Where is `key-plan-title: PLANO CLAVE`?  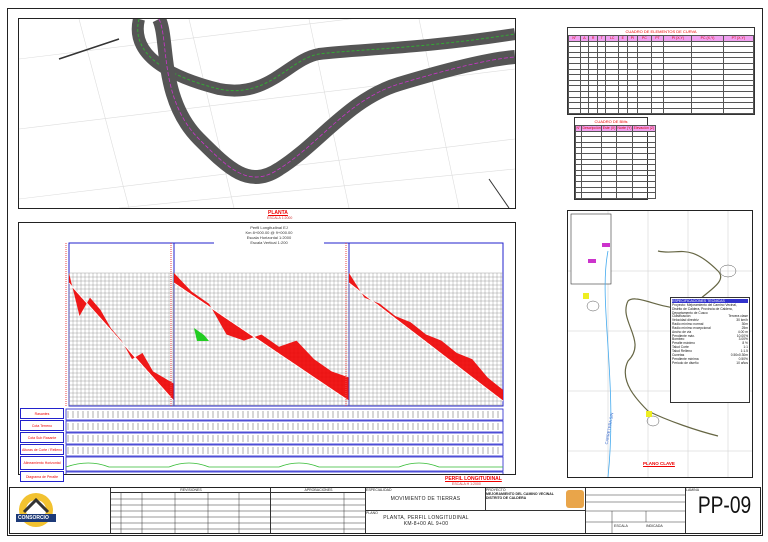
key-plan-title: PLANO CLAVE is located at coordinates (659, 463).